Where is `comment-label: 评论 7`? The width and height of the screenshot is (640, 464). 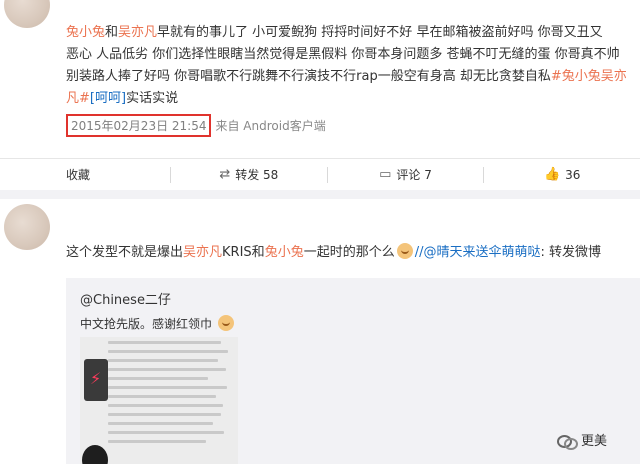 comment-label: 评论 7 is located at coordinates (414, 175).